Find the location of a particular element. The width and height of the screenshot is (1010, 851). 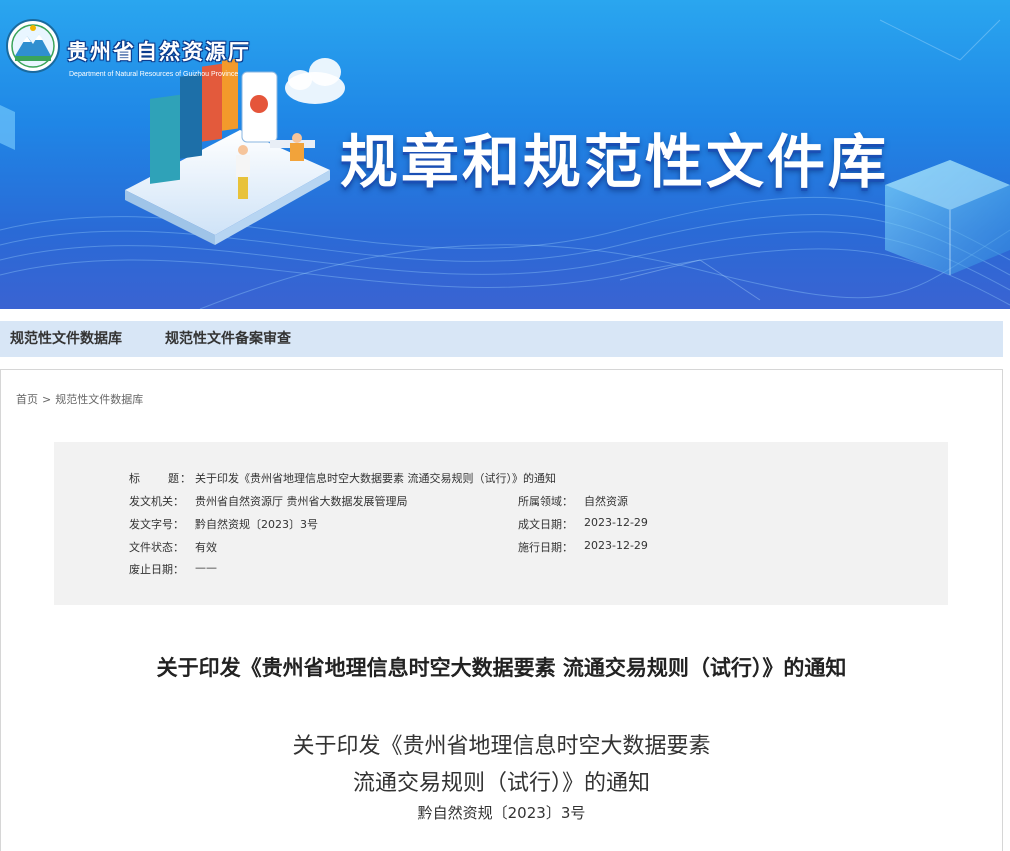

meta-created-label: 成文日期： is located at coordinates (545, 524).